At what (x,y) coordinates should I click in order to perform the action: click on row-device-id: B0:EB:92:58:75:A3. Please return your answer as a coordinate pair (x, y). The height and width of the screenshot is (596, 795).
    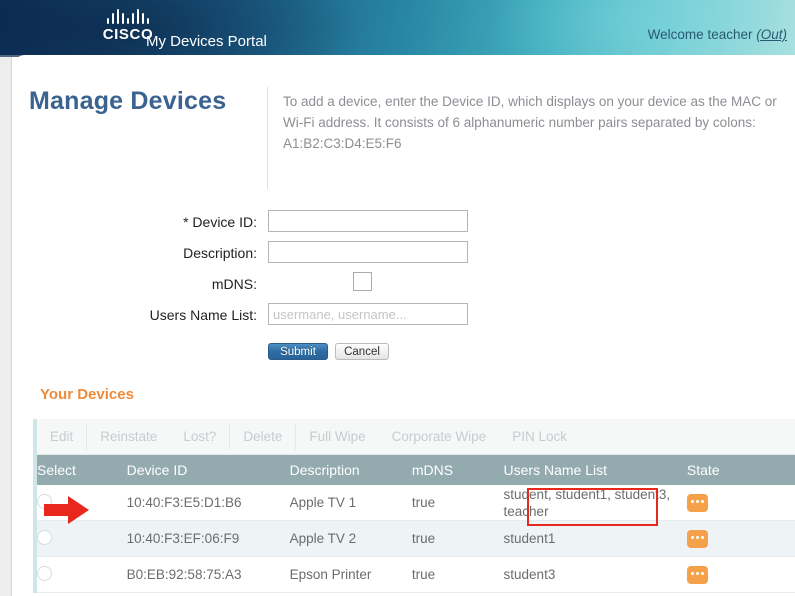
    Looking at the image, I should click on (208, 574).